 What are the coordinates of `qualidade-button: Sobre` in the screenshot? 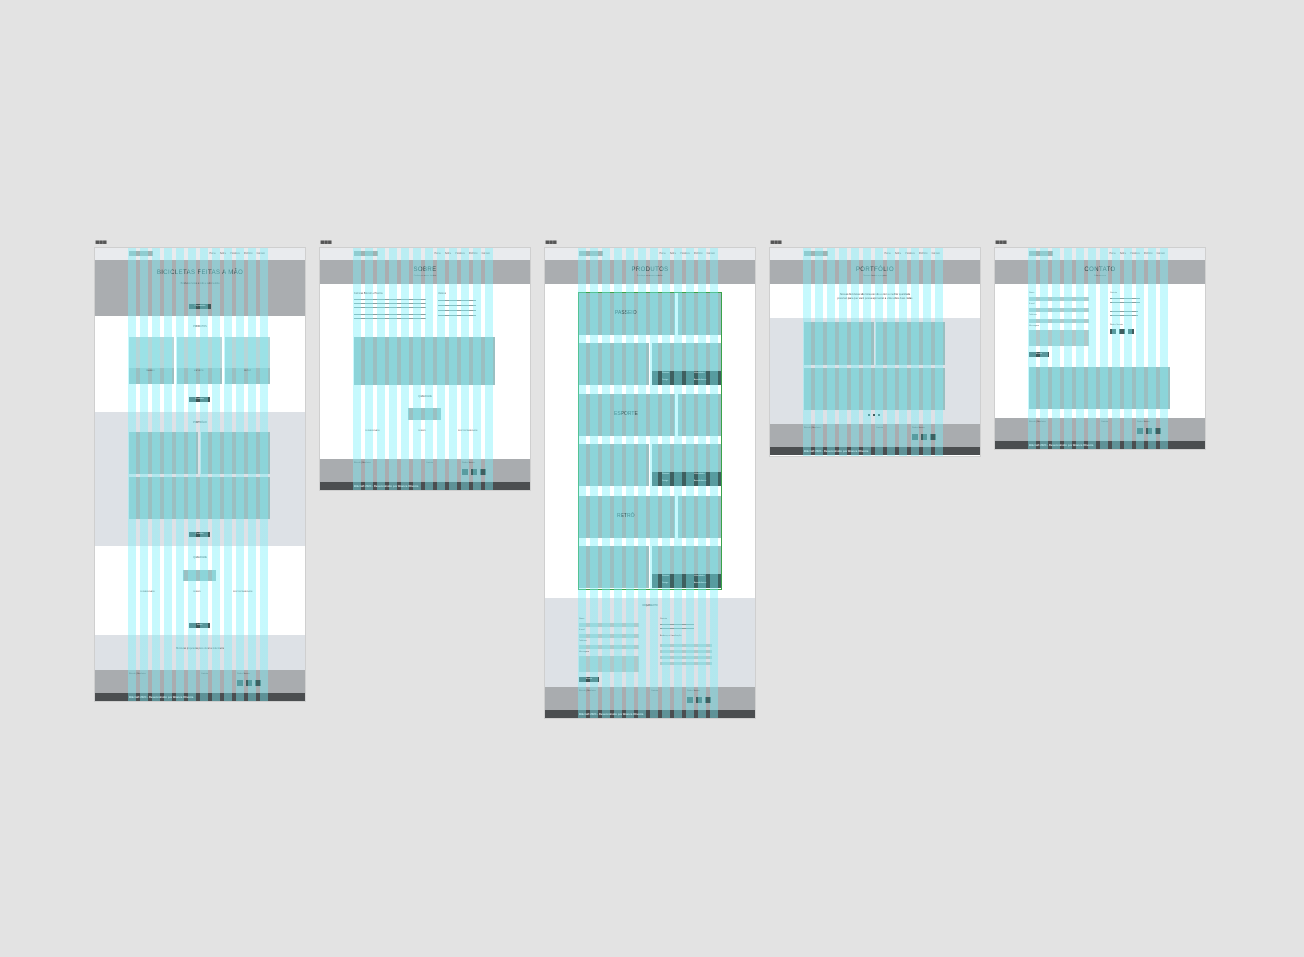 It's located at (199, 625).